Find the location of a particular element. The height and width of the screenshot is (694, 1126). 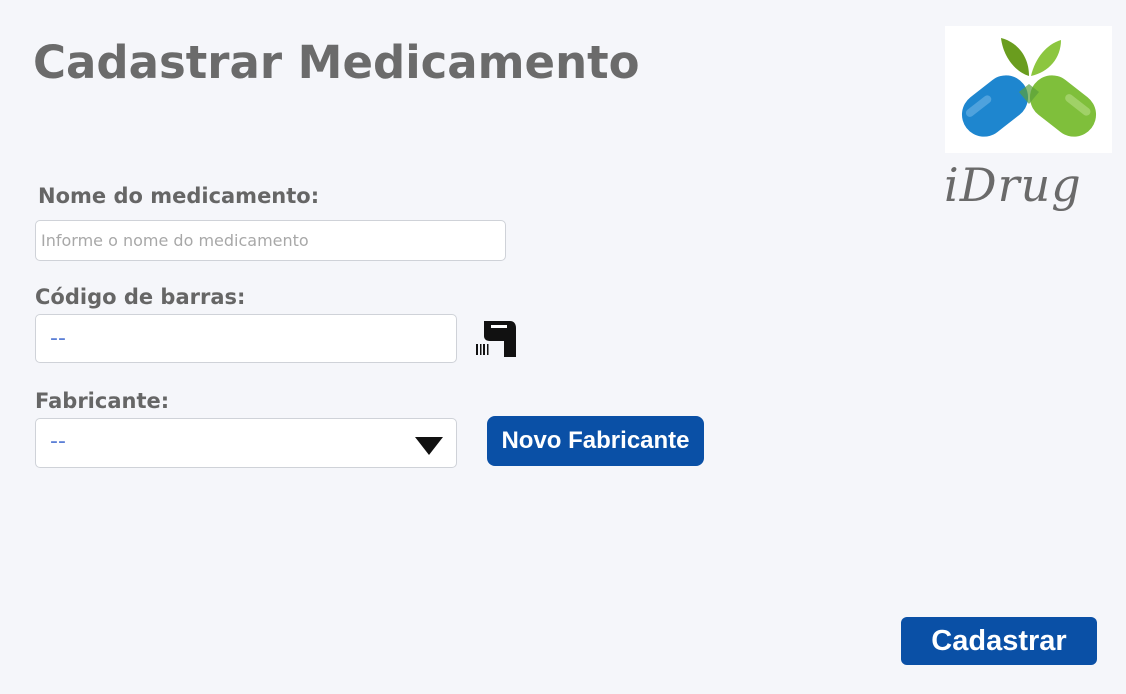

chevron-down-icon is located at coordinates (429, 446).